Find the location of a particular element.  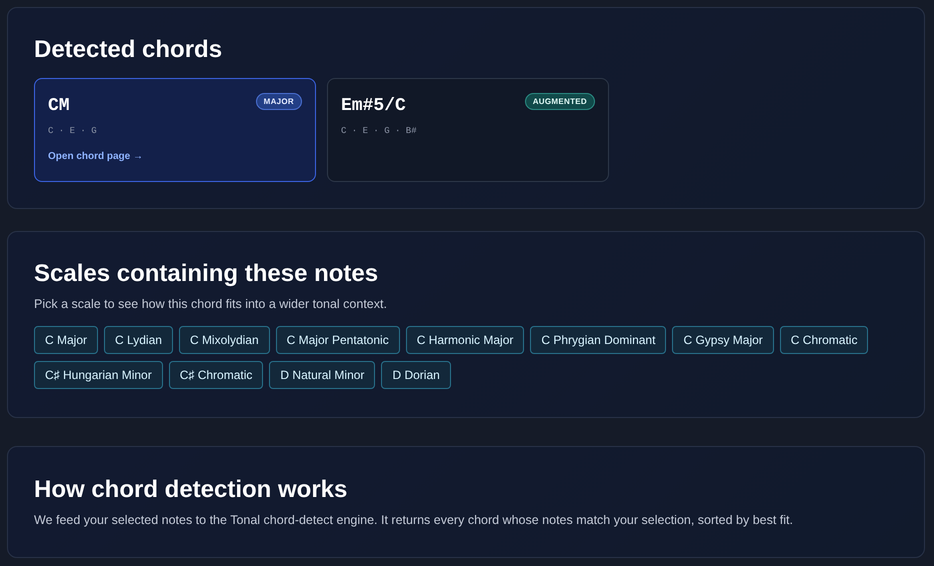

chord-notes: C · E · G is located at coordinates (73, 131).